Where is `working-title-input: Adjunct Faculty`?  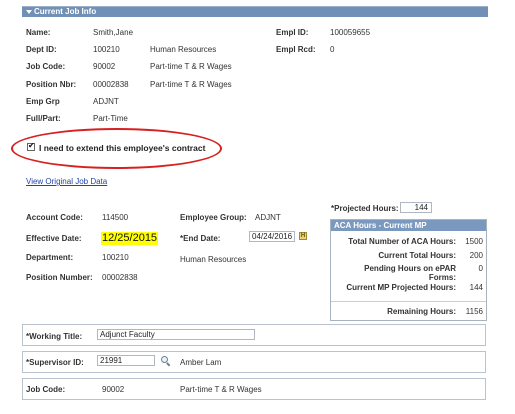 working-title-input: Adjunct Faculty is located at coordinates (176, 334).